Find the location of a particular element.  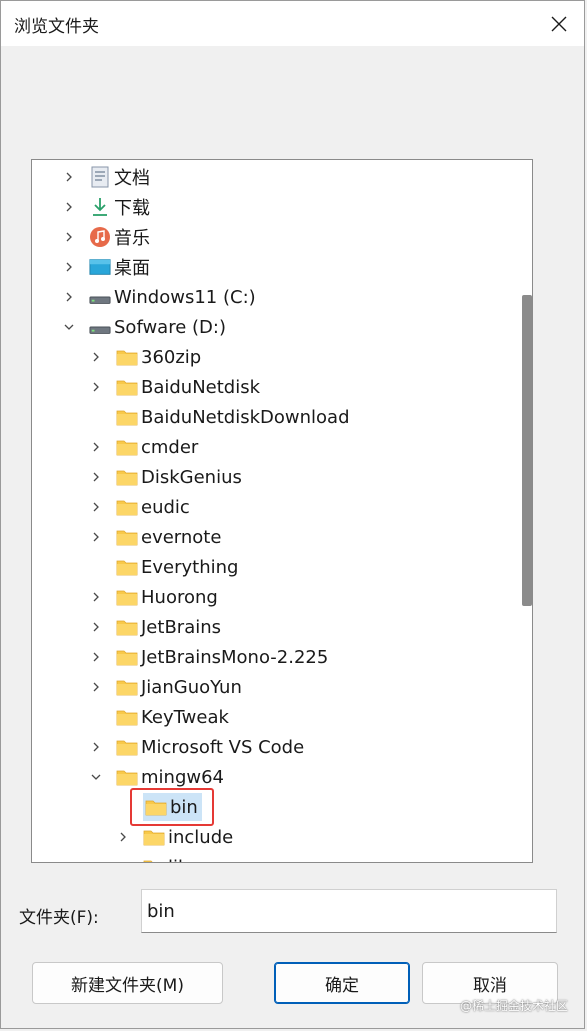

new-folder-button: 新建文件夹(M) is located at coordinates (127, 983).